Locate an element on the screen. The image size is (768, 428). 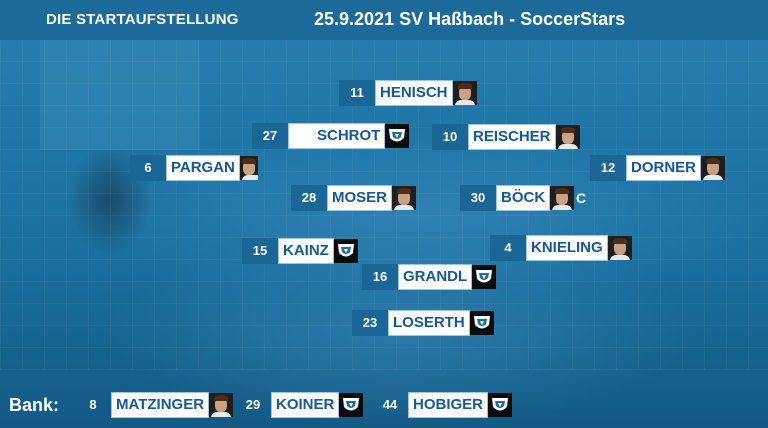
player-card-schrot: 27 SCHROT is located at coordinates (331, 136).